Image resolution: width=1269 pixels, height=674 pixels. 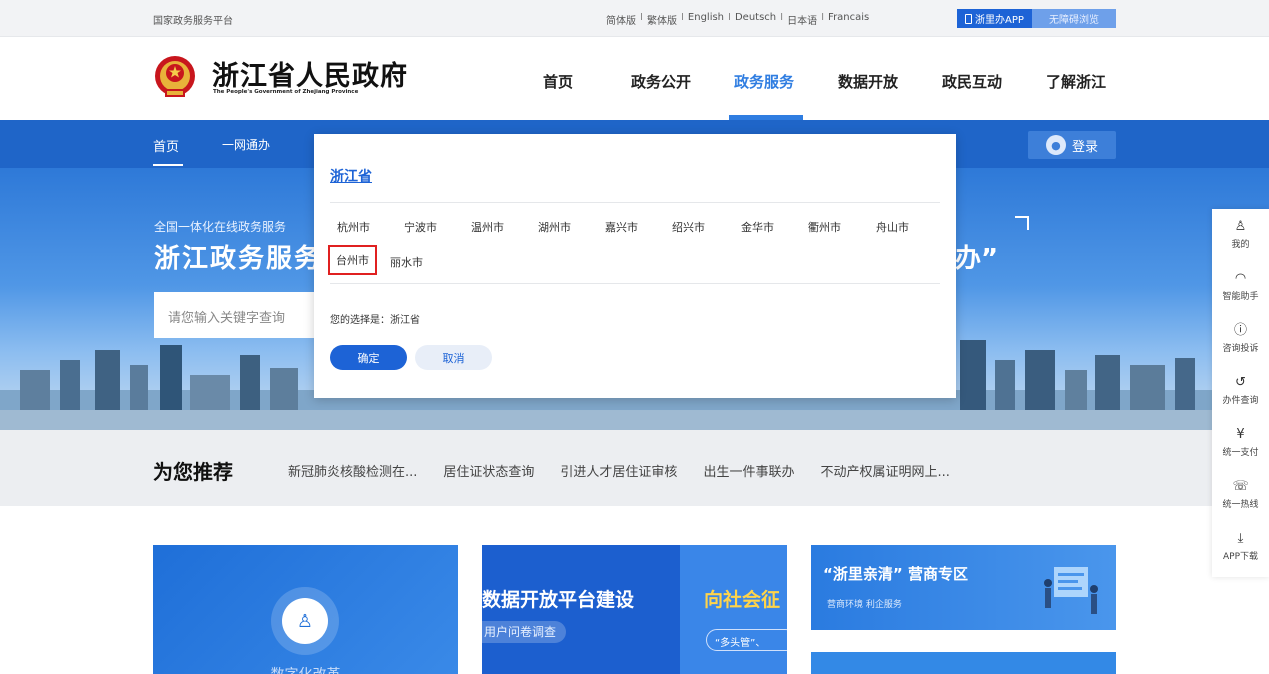 I want to click on app-button: 浙里办APP, so click(x=994, y=18).